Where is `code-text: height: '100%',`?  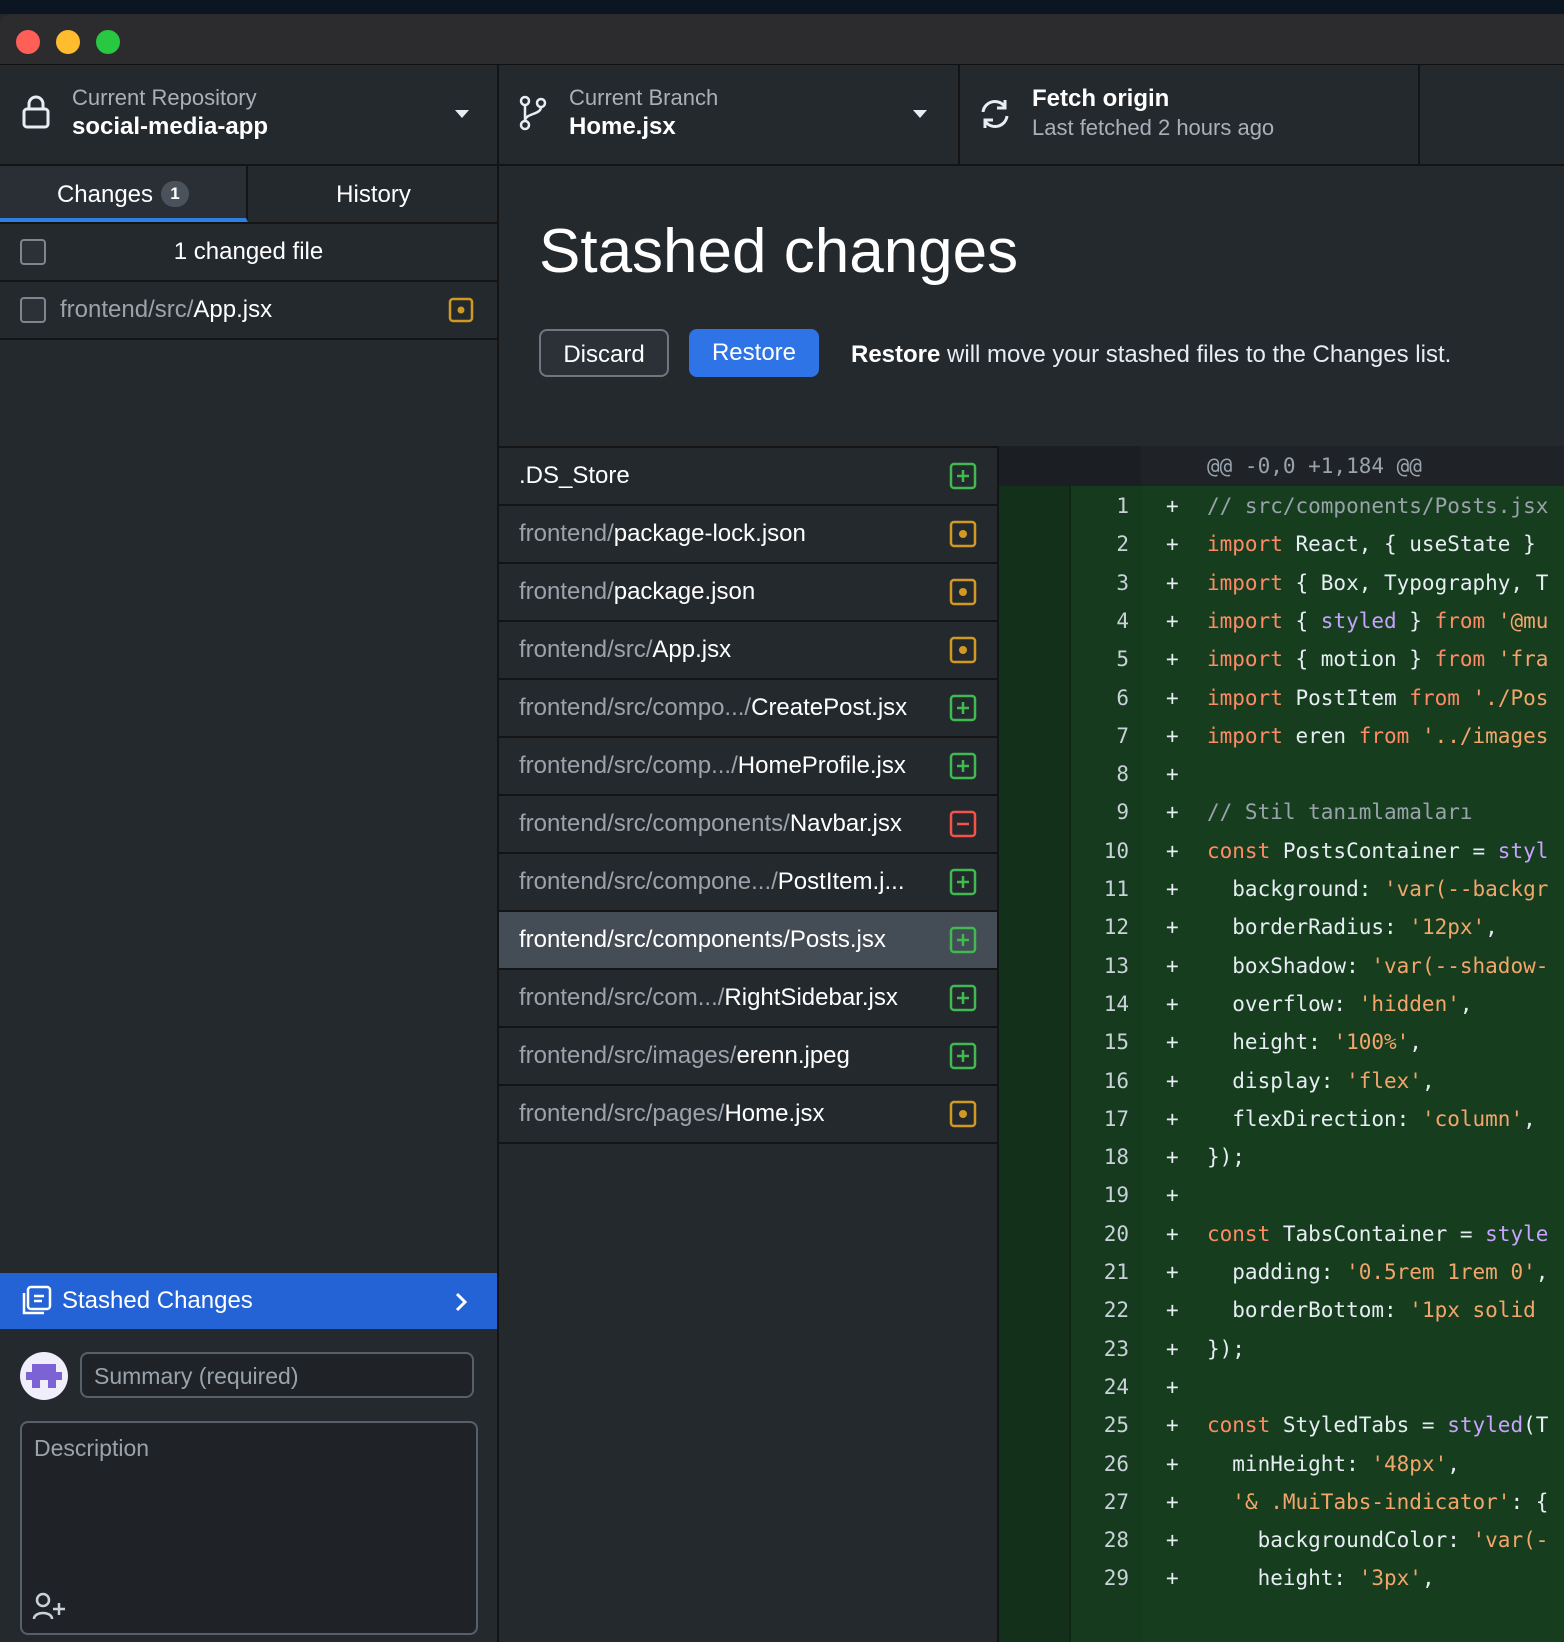
code-text: height: '100%', is located at coordinates (1314, 1042).